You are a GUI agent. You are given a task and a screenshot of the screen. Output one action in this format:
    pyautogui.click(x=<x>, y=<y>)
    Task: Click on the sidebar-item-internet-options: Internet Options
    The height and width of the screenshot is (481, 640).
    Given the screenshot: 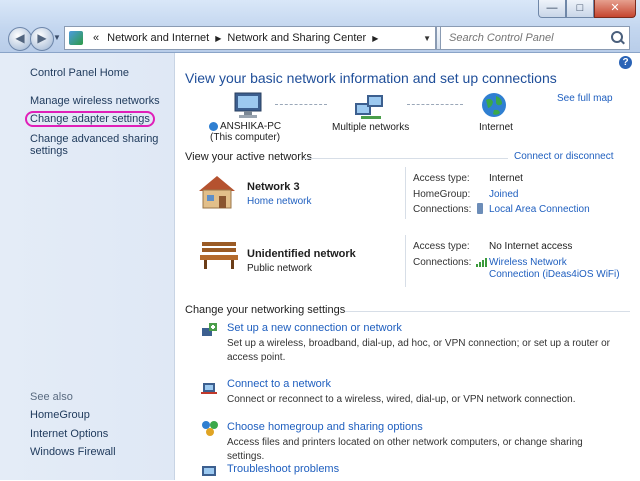 What is the action you would take?
    pyautogui.click(x=69, y=434)
    